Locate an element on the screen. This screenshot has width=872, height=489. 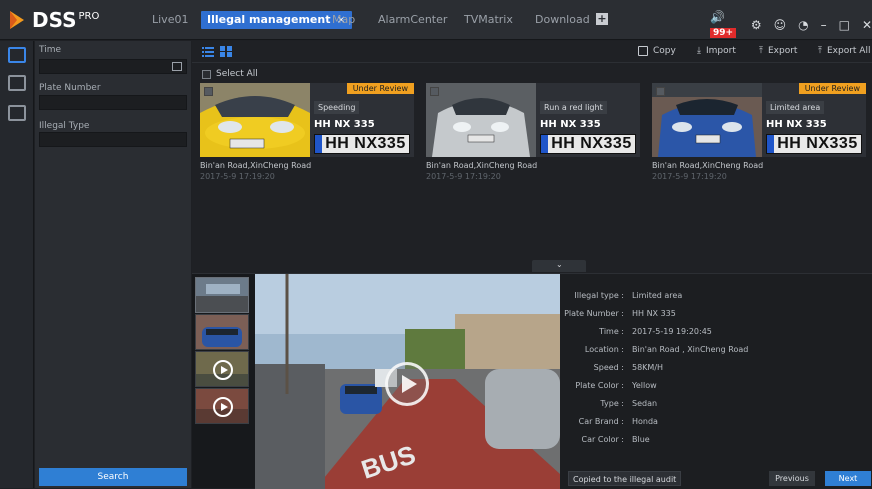
maximize-icon: □ is located at coordinates (844, 25).